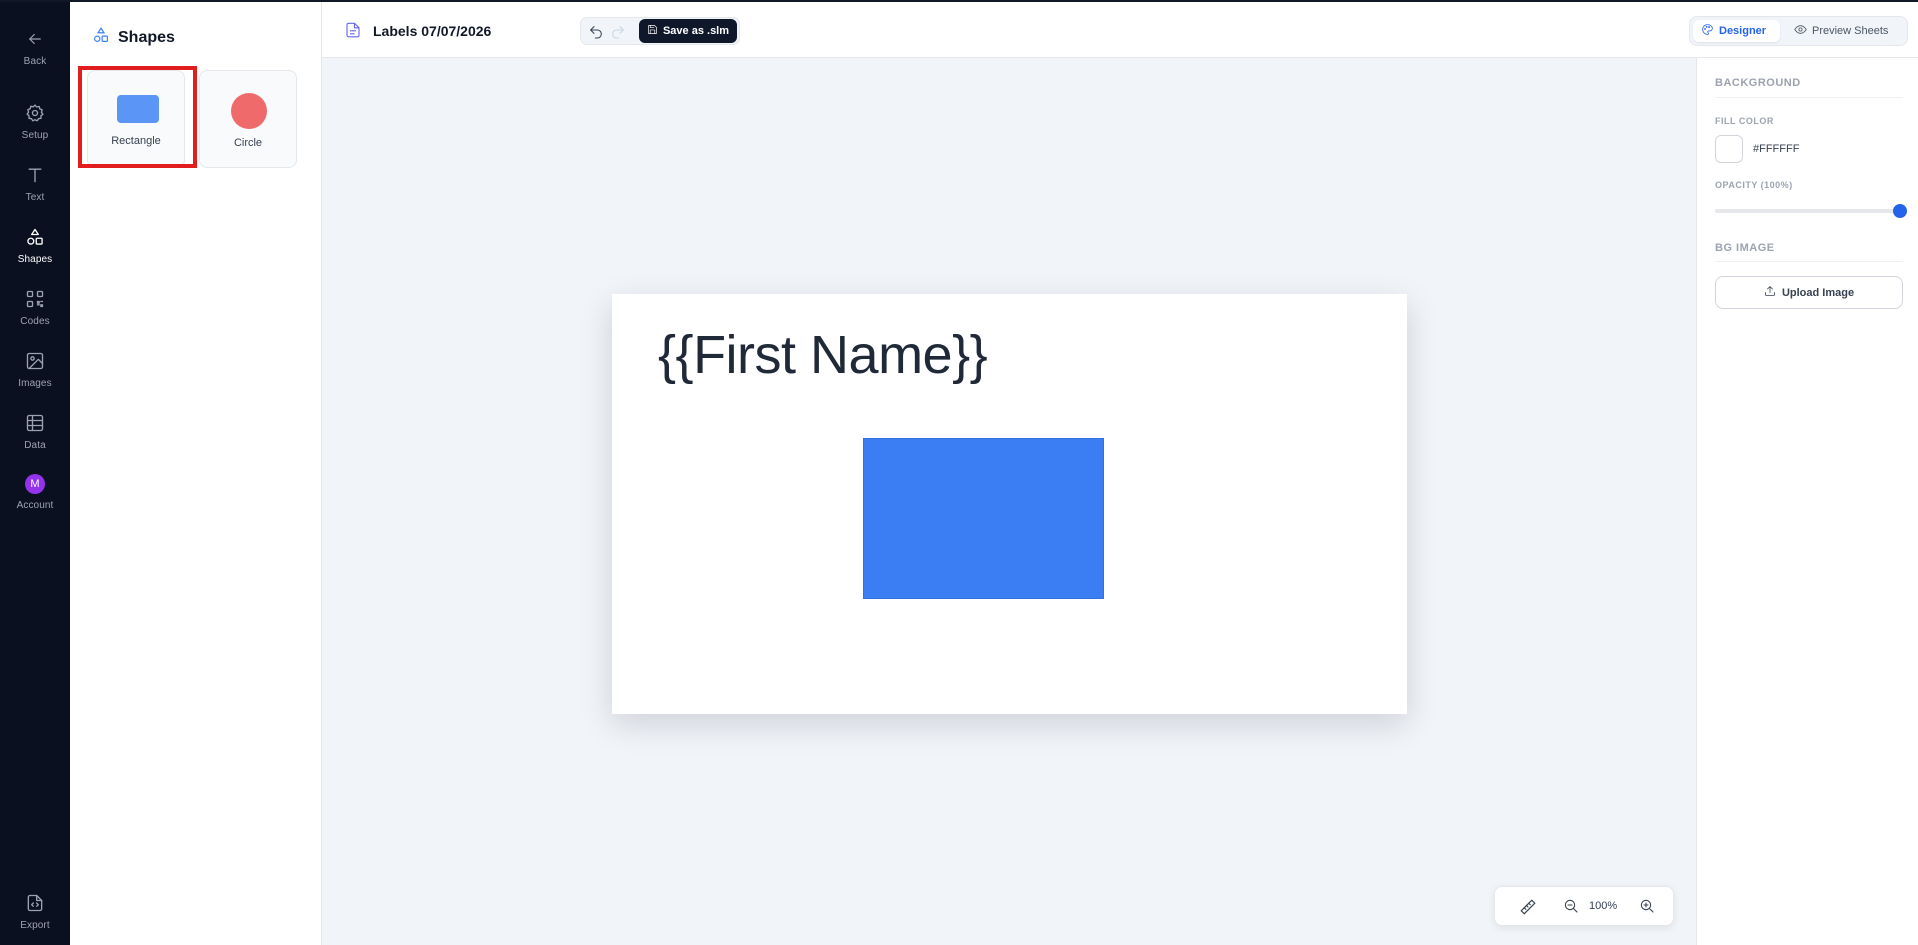  I want to click on arrow-left-icon, so click(35, 39).